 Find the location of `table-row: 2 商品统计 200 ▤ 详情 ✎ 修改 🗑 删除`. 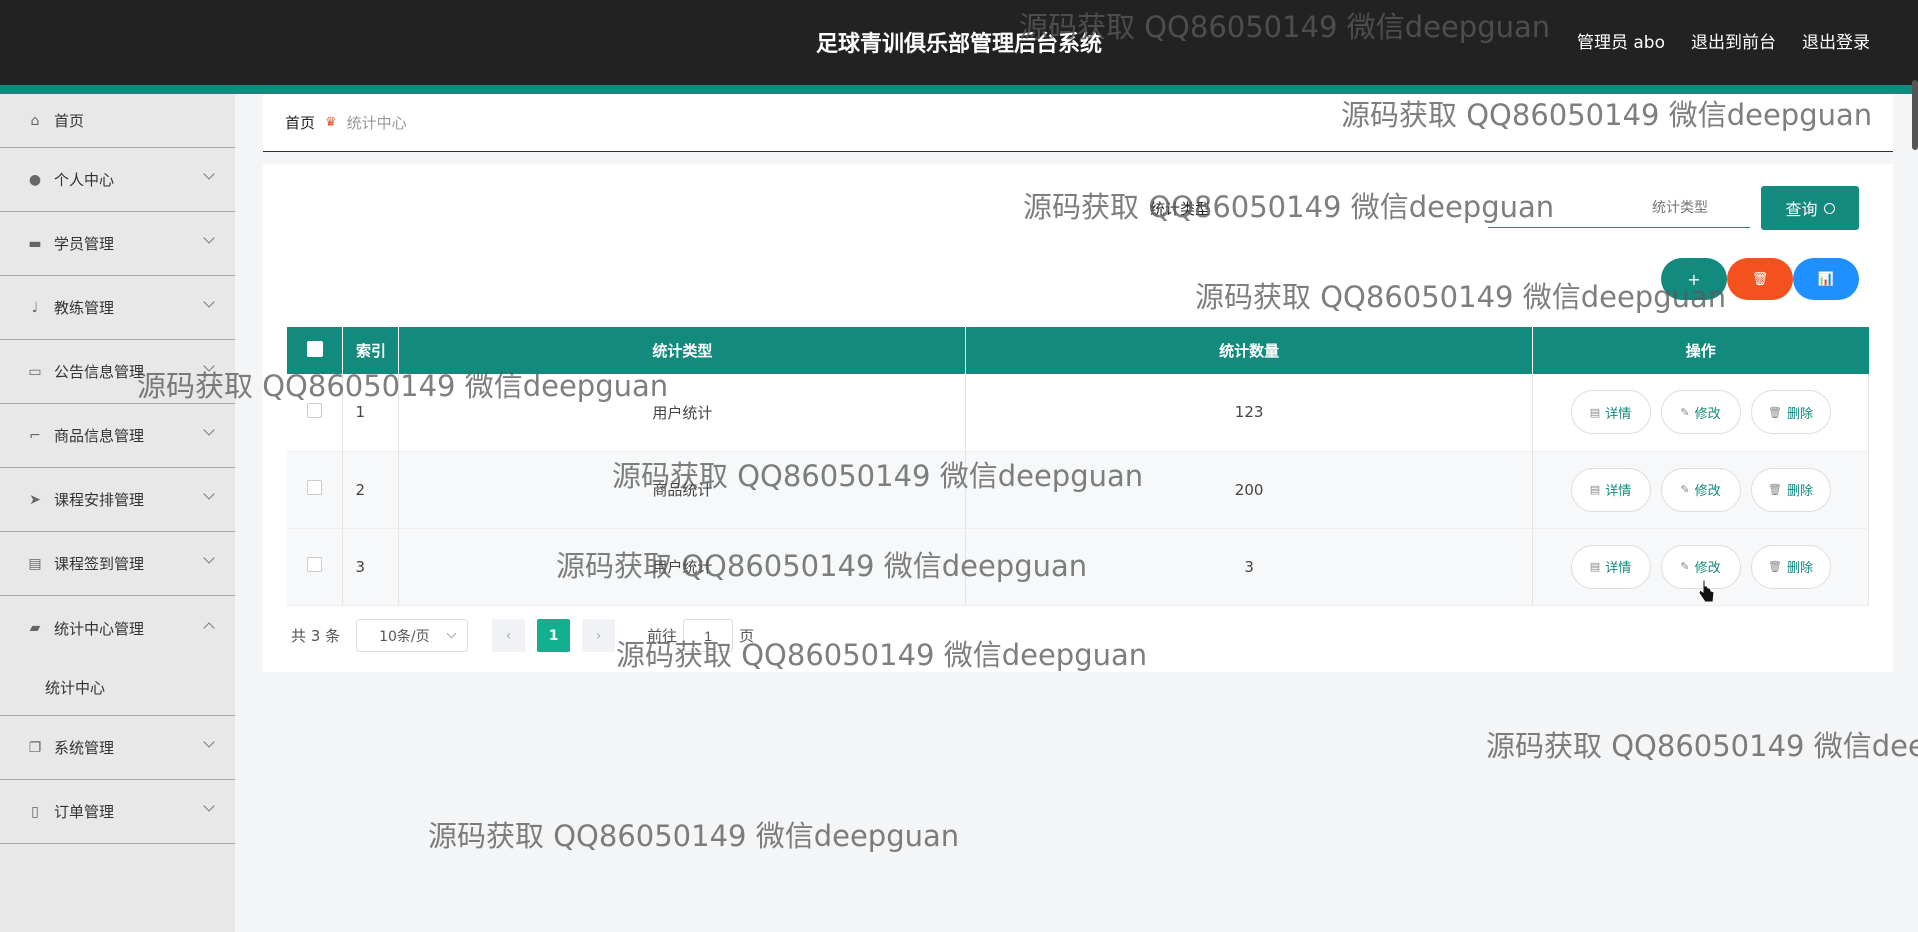

table-row: 2 商品统计 200 ▤ 详情 ✎ 修改 🗑 删除 is located at coordinates (1078, 490).